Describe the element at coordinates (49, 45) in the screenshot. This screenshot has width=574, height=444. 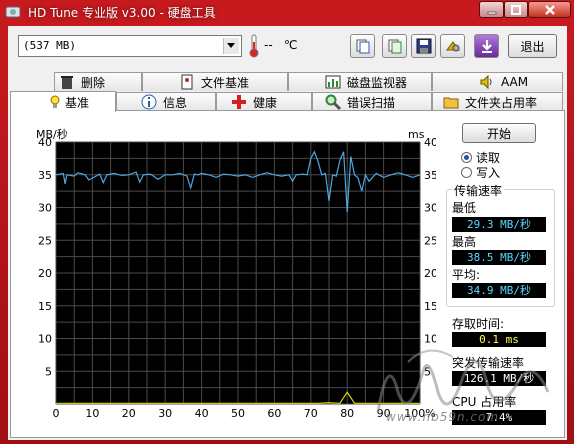
I see `drive-select-value: (537 MB)` at that location.